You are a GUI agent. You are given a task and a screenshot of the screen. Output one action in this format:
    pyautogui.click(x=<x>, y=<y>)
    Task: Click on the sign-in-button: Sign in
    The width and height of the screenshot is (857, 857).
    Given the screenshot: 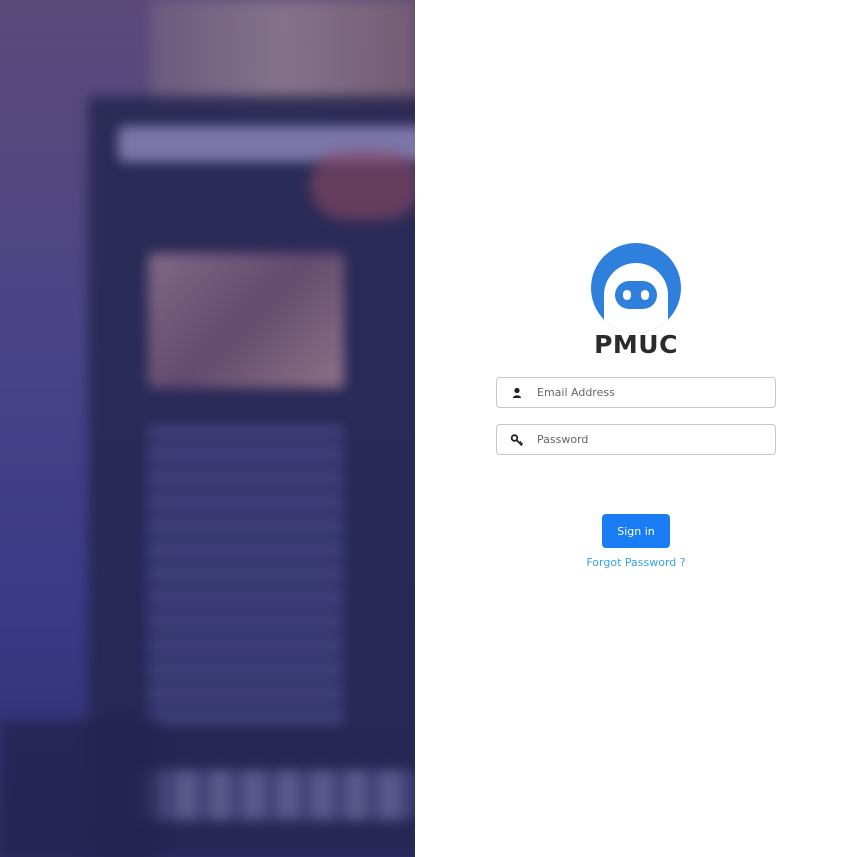 What is the action you would take?
    pyautogui.click(x=636, y=531)
    